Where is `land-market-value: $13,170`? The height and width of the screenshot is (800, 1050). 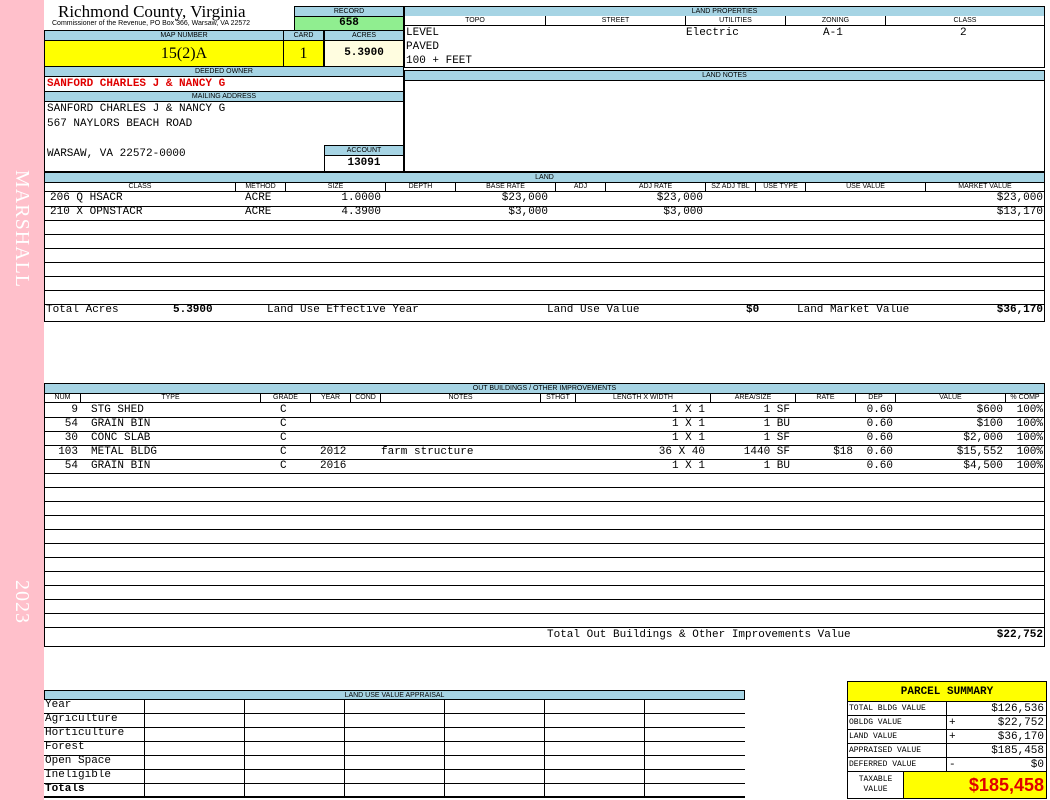 land-market-value: $13,170 is located at coordinates (1019, 212).